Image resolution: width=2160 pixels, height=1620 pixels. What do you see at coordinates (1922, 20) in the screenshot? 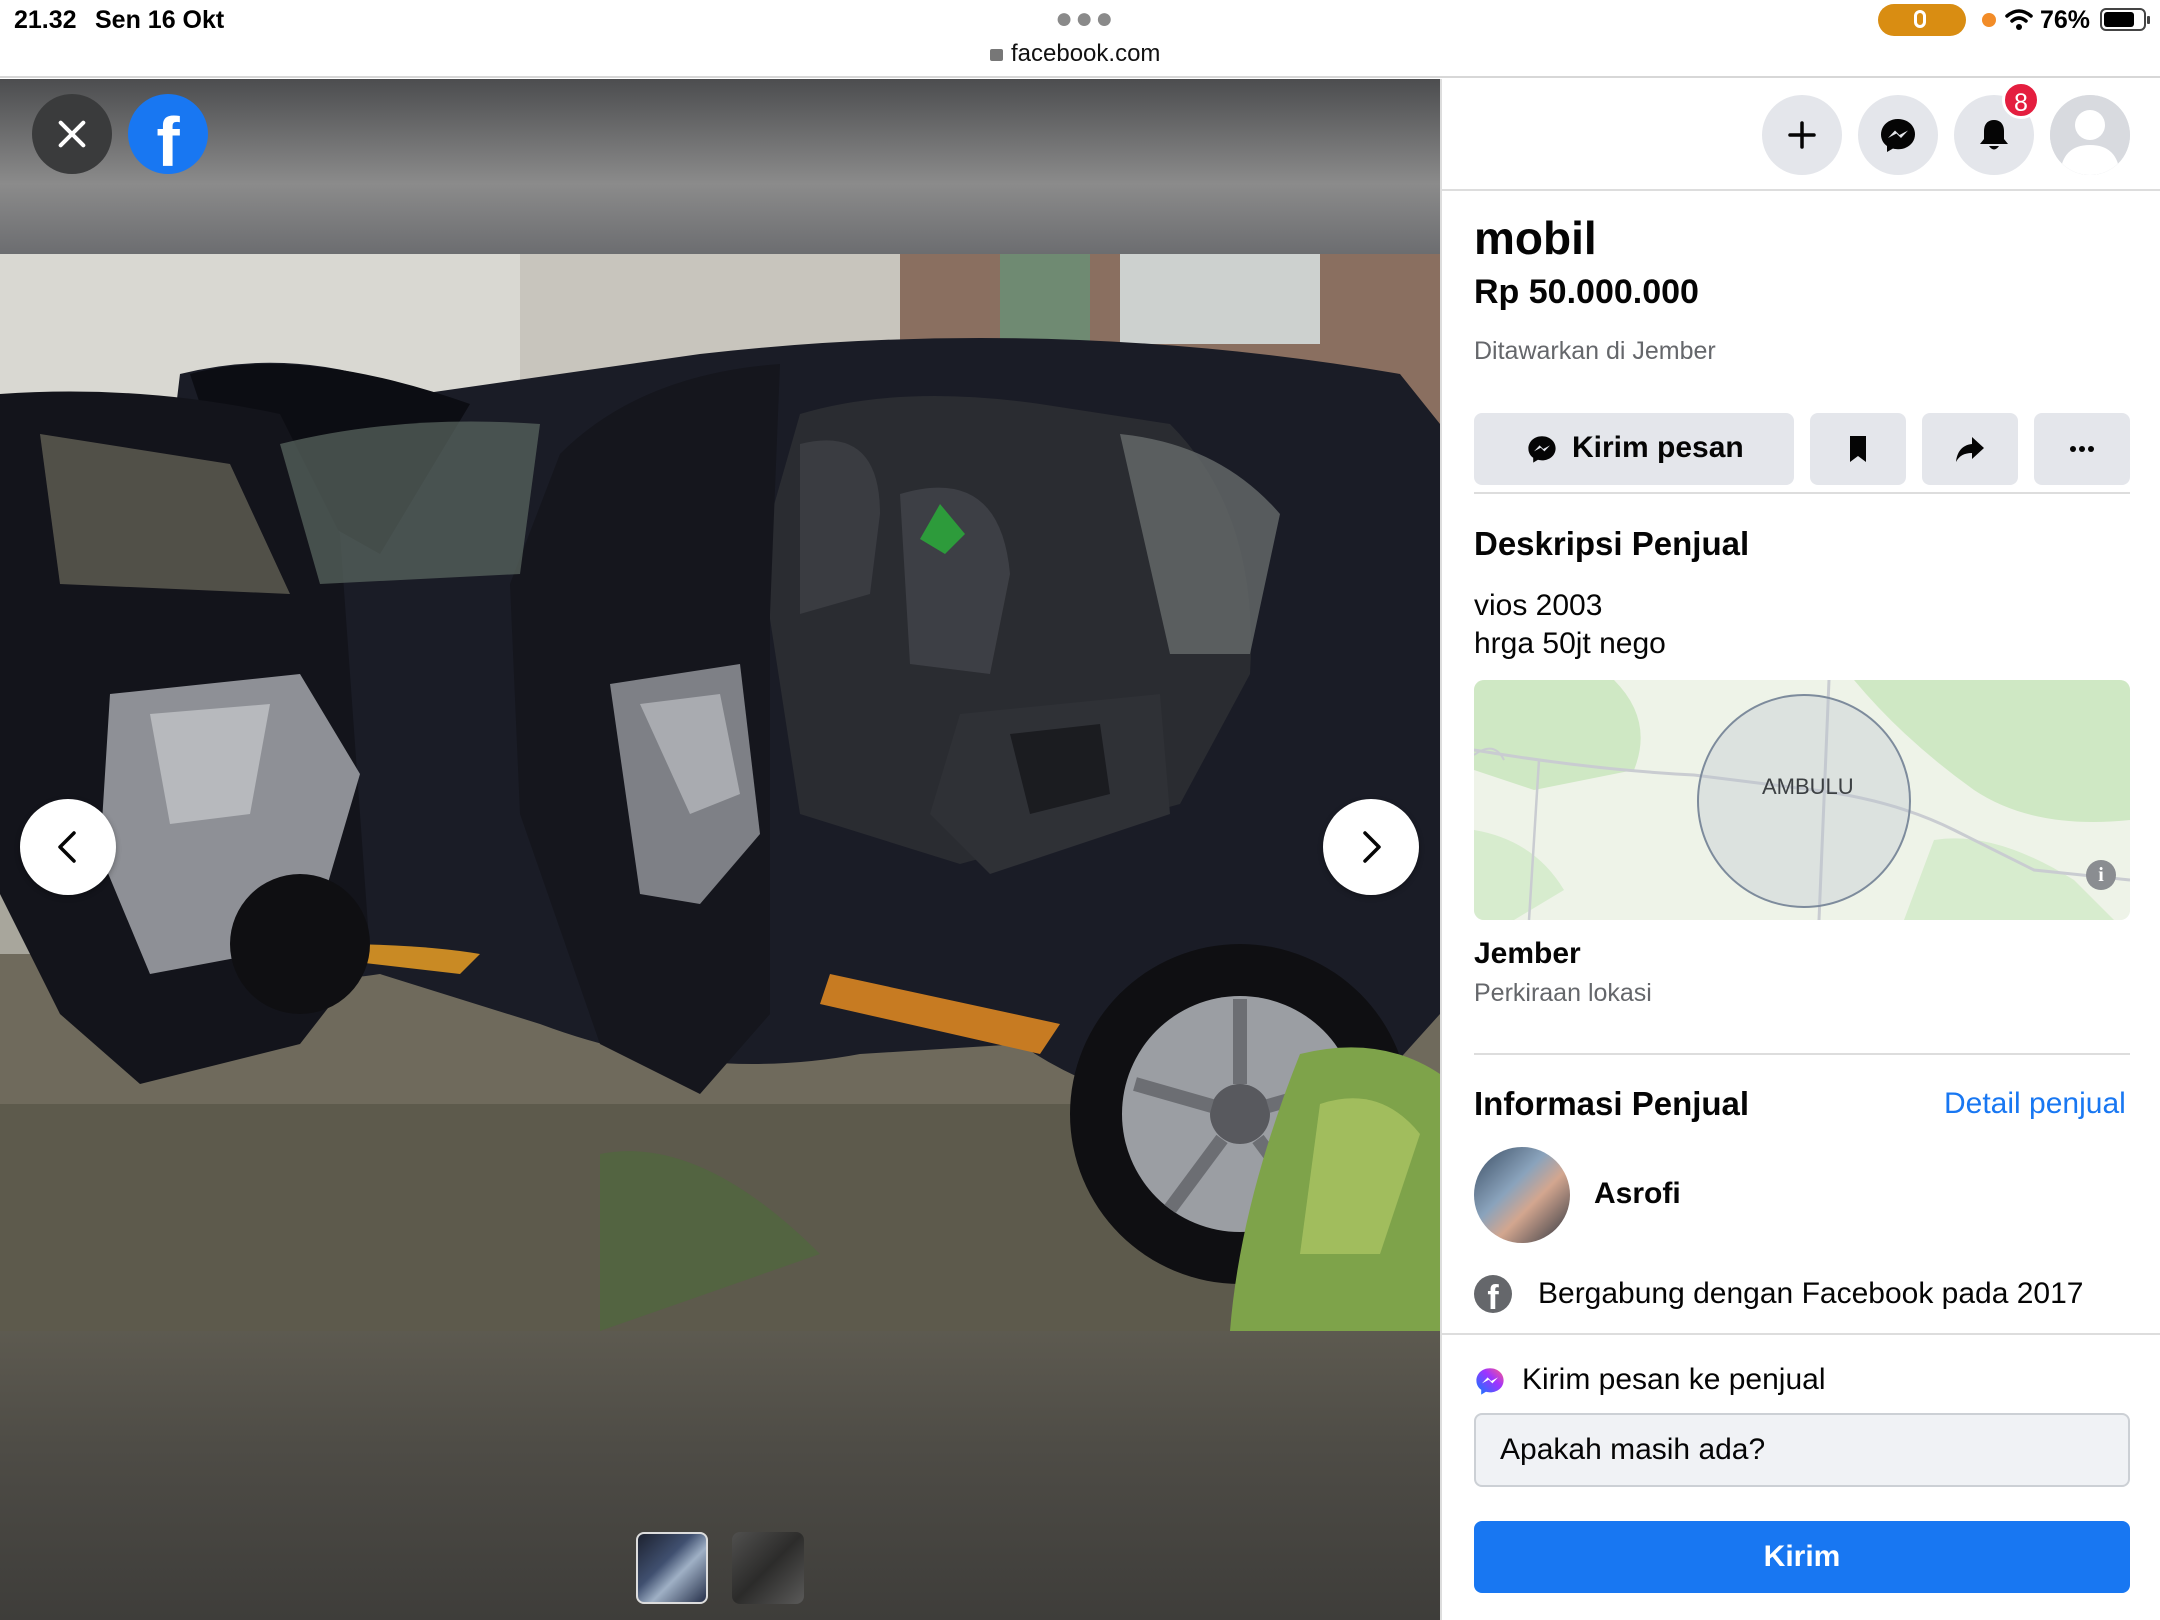
I see `microphone-indicator-icon` at bounding box center [1922, 20].